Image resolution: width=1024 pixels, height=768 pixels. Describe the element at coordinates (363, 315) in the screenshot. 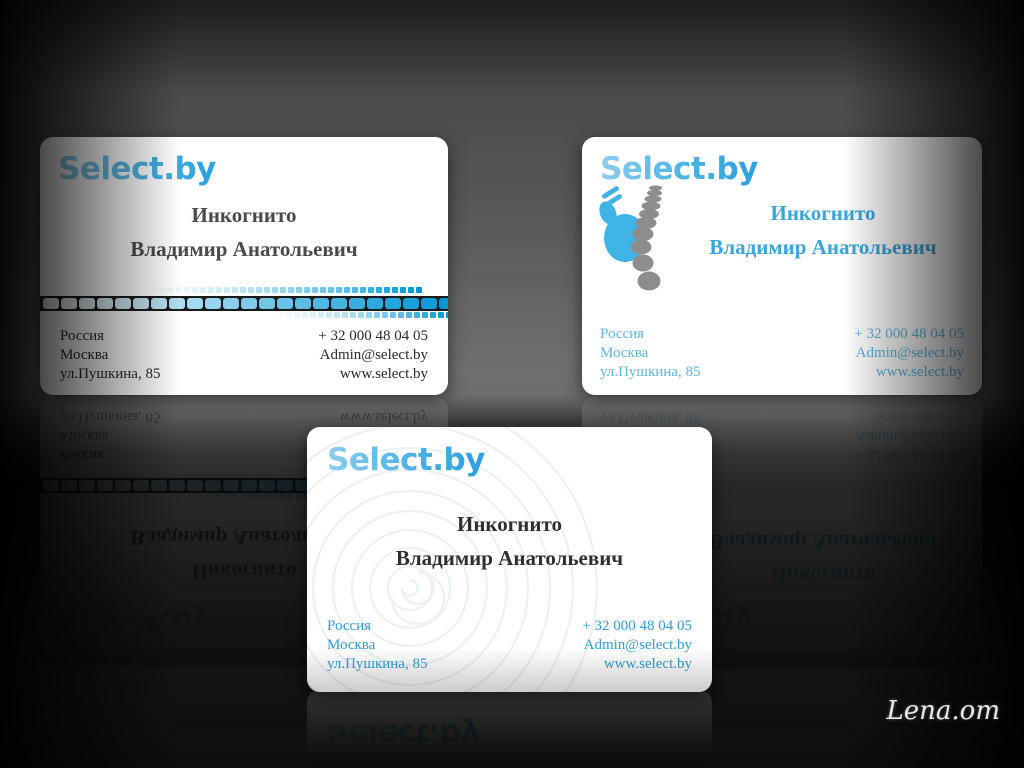

I see `dot-row-bottom` at that location.